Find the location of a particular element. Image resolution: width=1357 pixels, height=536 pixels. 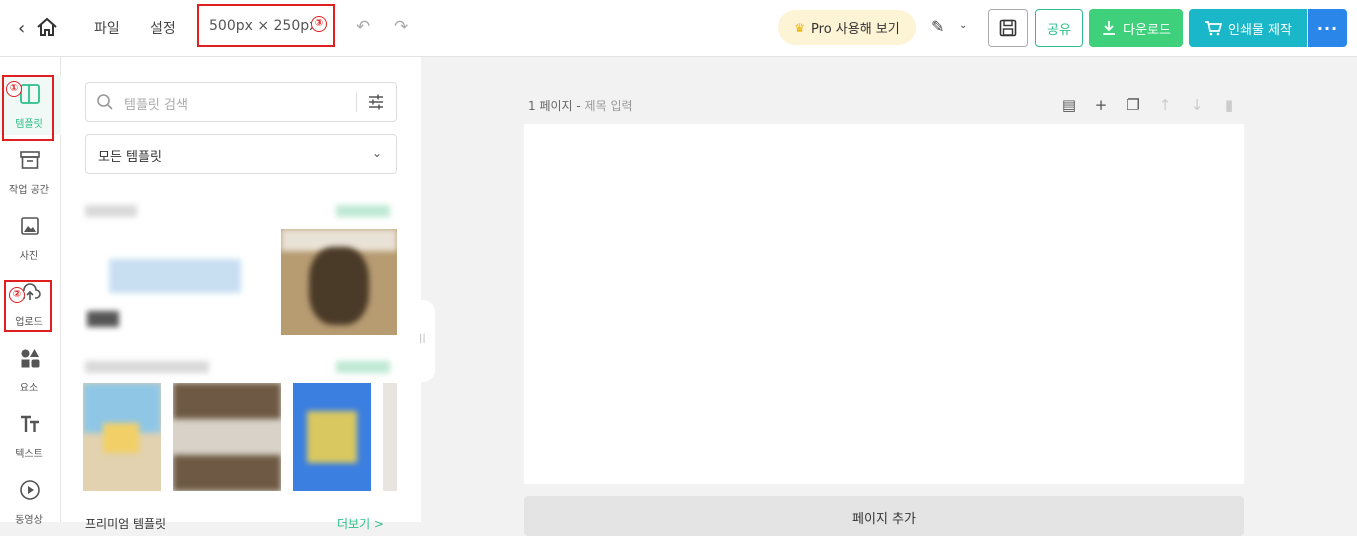

grip-icon: || is located at coordinates (422, 338).